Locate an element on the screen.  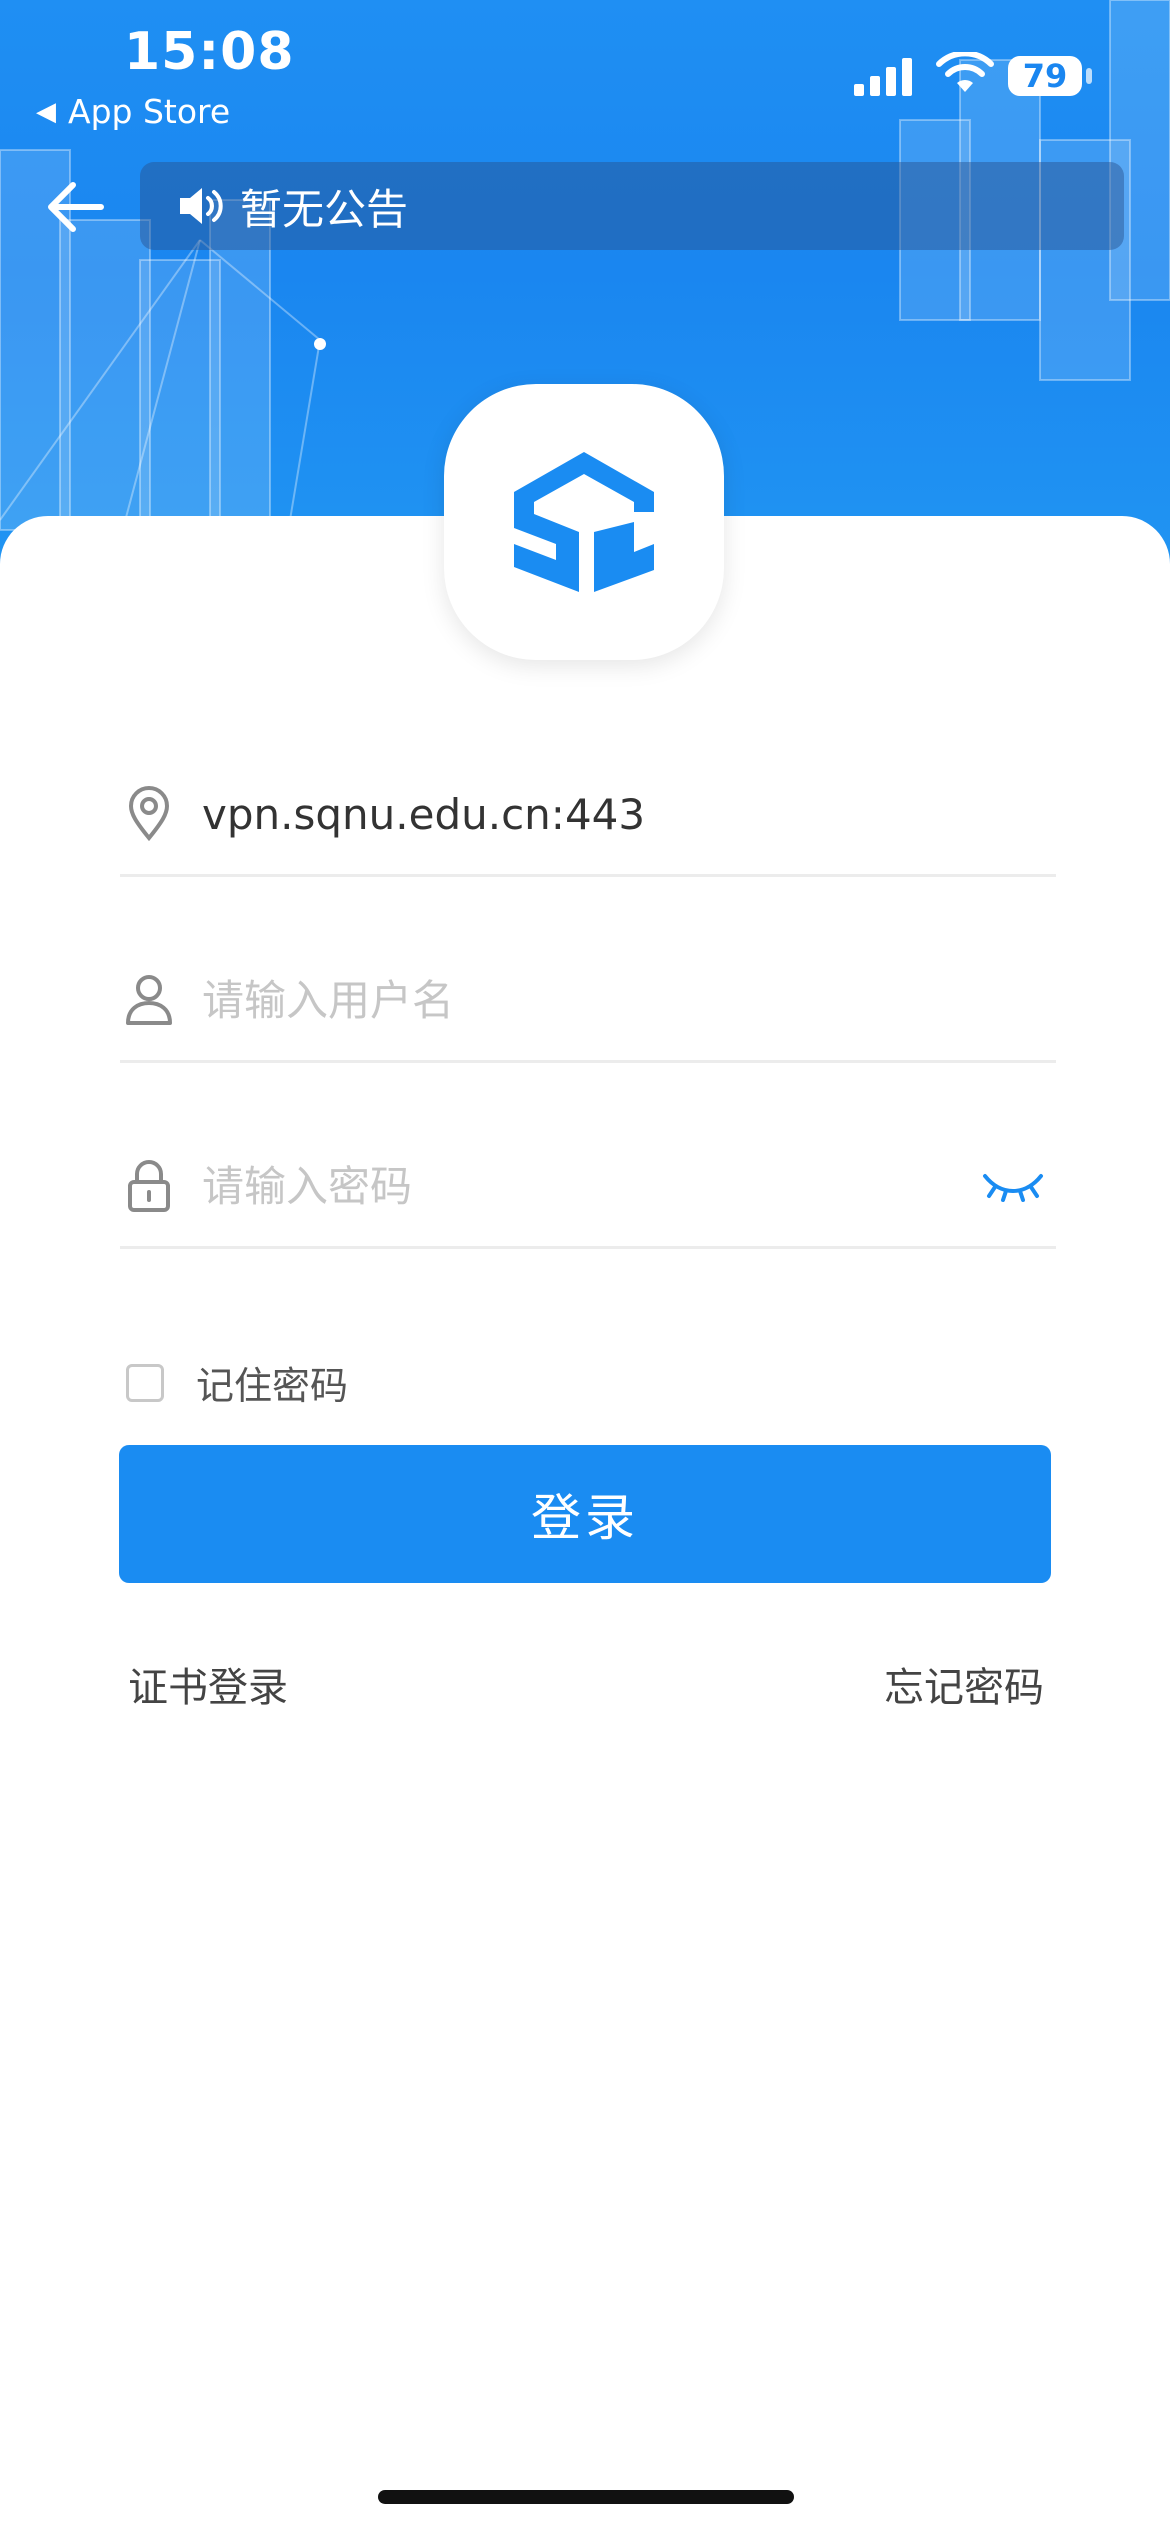
remember-password-toggle: 记住密码 is located at coordinates (237, 1382).